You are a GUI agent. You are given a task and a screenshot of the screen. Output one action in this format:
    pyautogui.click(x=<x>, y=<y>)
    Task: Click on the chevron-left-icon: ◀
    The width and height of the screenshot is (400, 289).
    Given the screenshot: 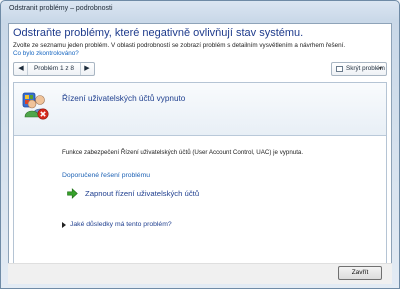 What is the action you would take?
    pyautogui.click(x=21, y=68)
    